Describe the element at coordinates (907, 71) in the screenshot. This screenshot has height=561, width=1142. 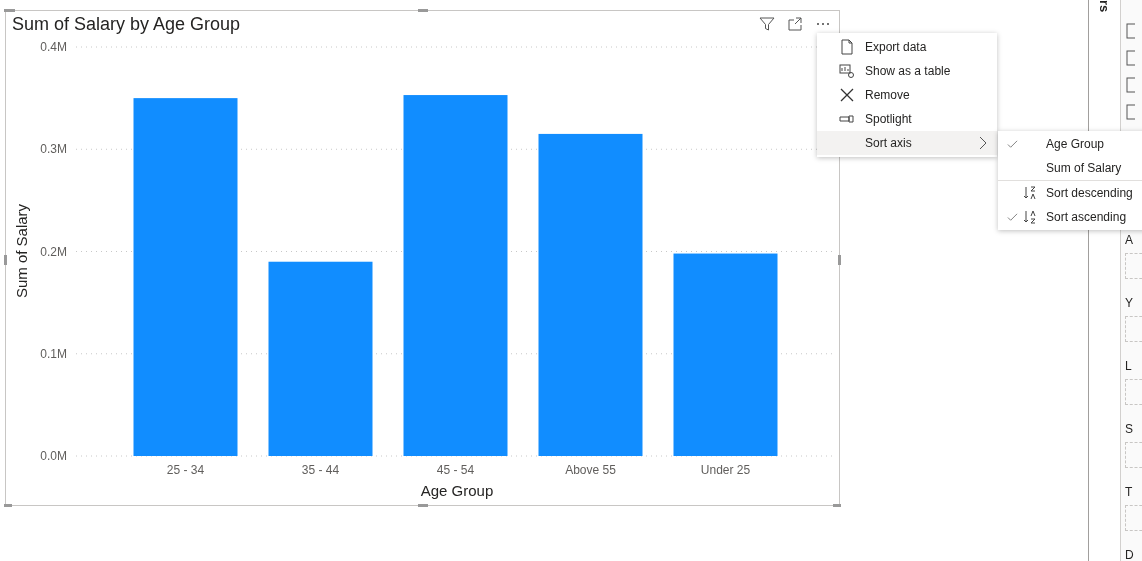
I see `menu-item: Show as a table` at that location.